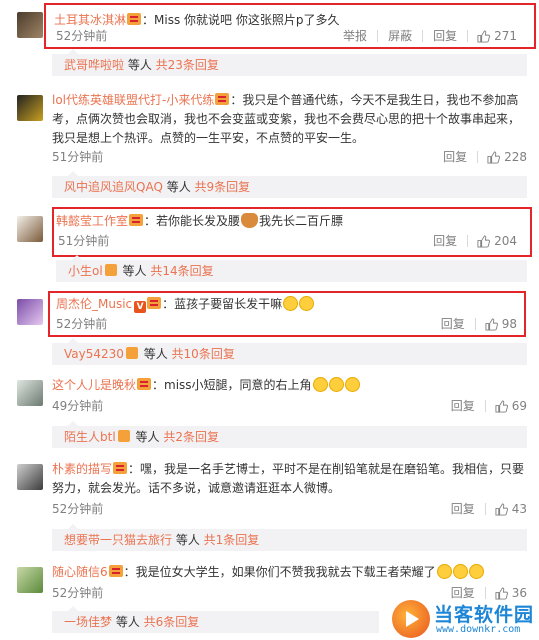 Image resolution: width=539 pixels, height=640 pixels. I want to click on reply-count: 共9条回复, so click(223, 187).